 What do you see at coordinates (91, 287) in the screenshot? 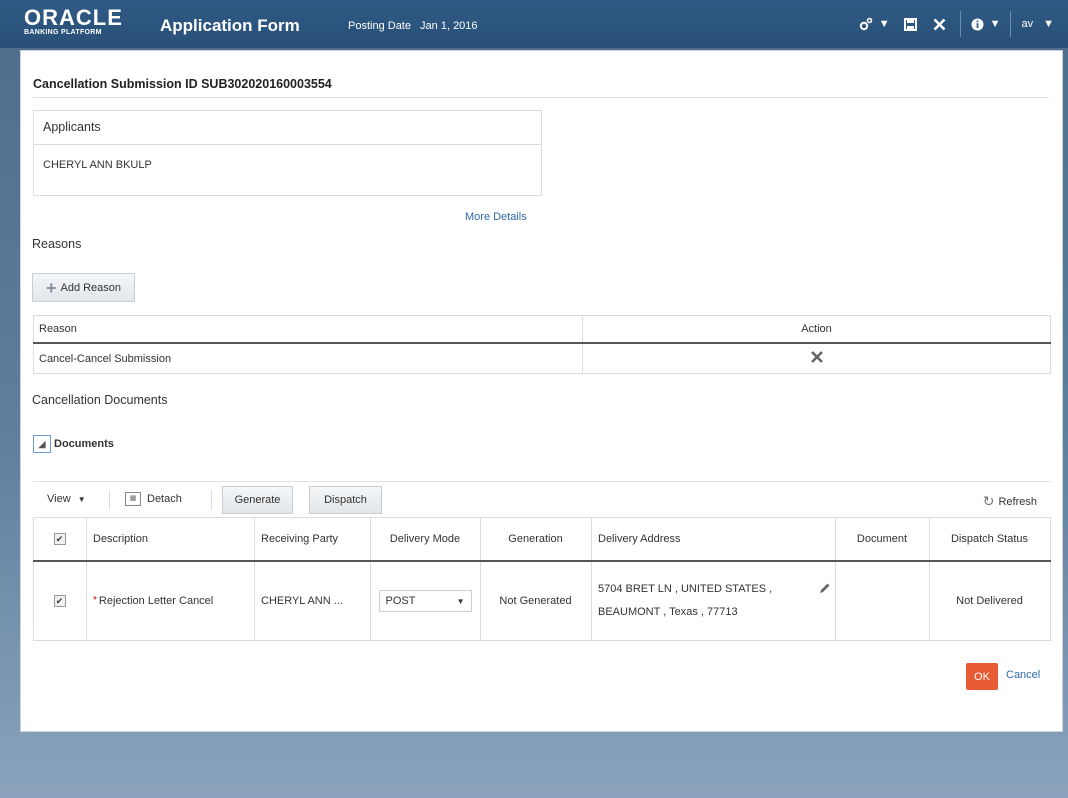
I see `add-reason-label: Add Reason` at bounding box center [91, 287].